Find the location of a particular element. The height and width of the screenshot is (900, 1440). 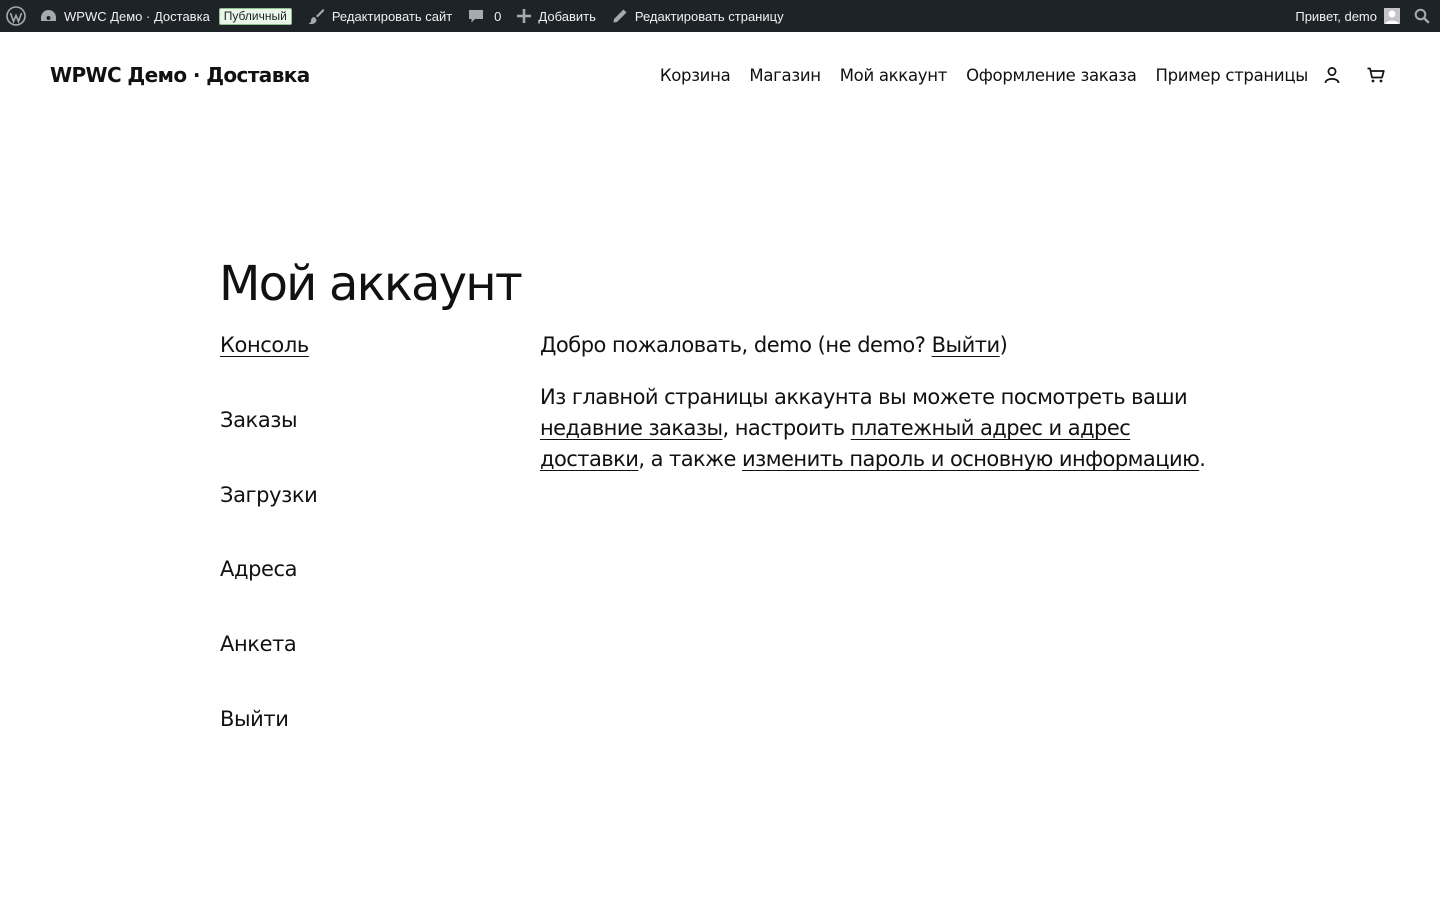

my-account-menu: Привет, demo is located at coordinates (1346, 16).